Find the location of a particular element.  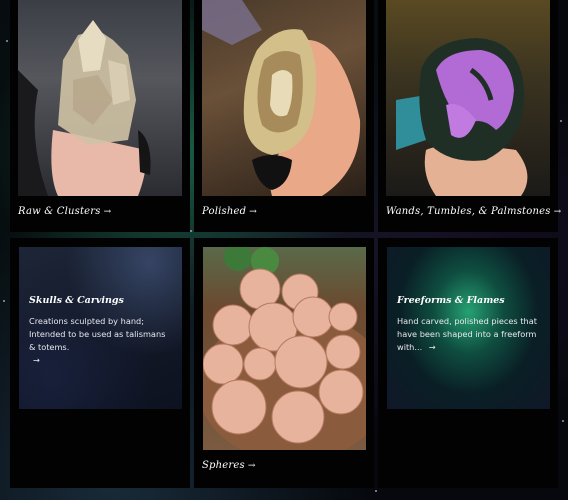

freeforms-flames-title: Freeforms & Flames is located at coordinates (451, 300).